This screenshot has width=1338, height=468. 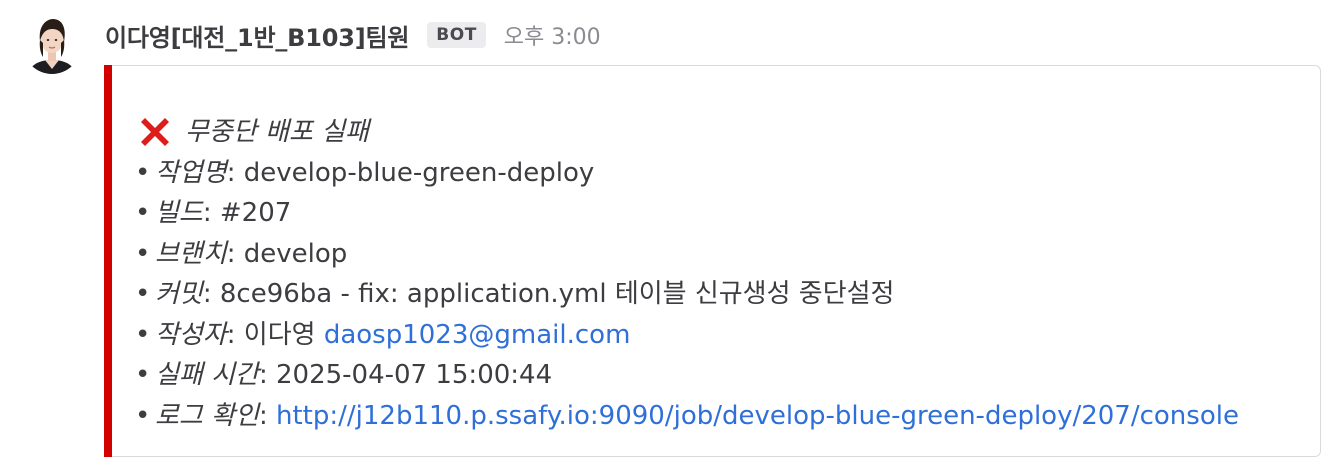 What do you see at coordinates (207, 415) in the screenshot?
I see `field-label: 로그 확인` at bounding box center [207, 415].